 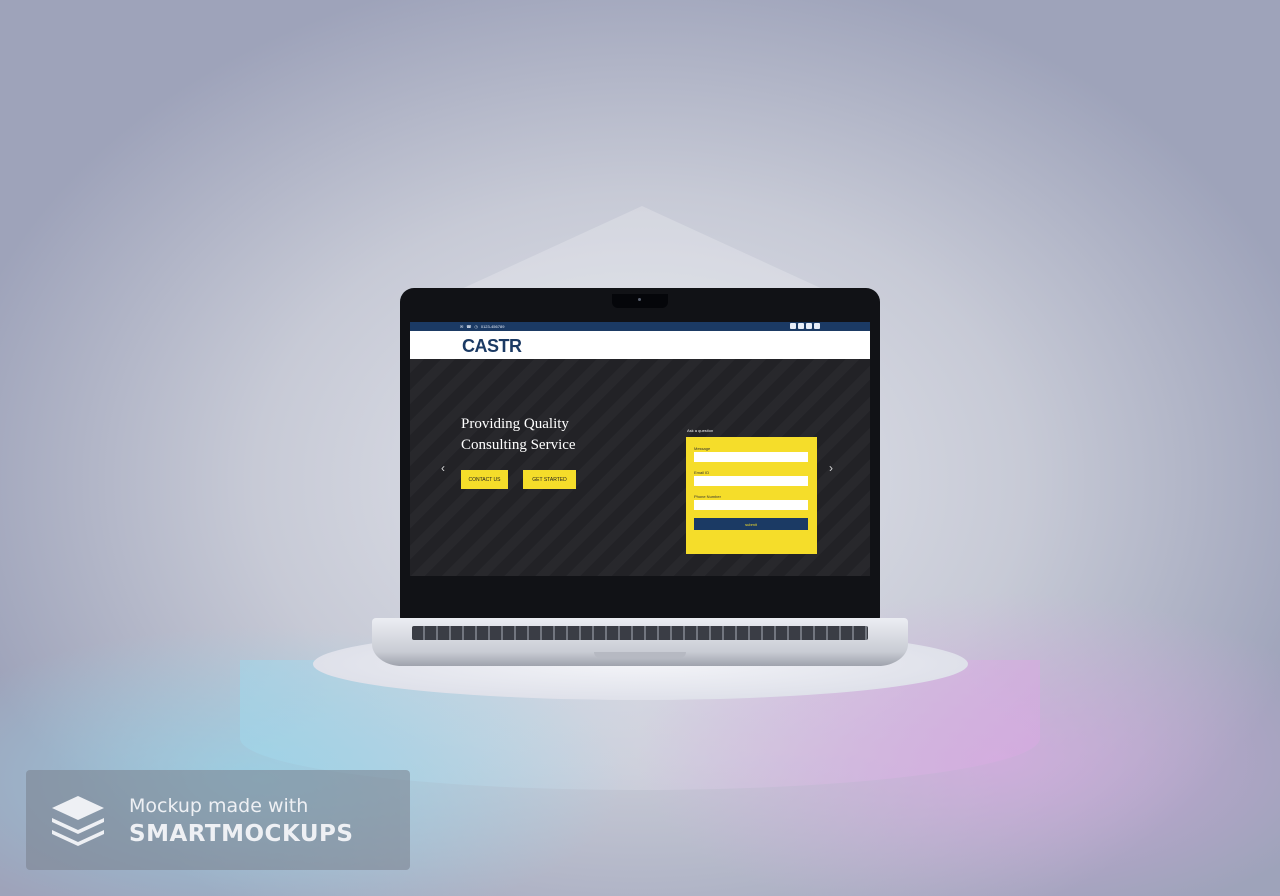 What do you see at coordinates (817, 326) in the screenshot?
I see `linkedin-icon` at bounding box center [817, 326].